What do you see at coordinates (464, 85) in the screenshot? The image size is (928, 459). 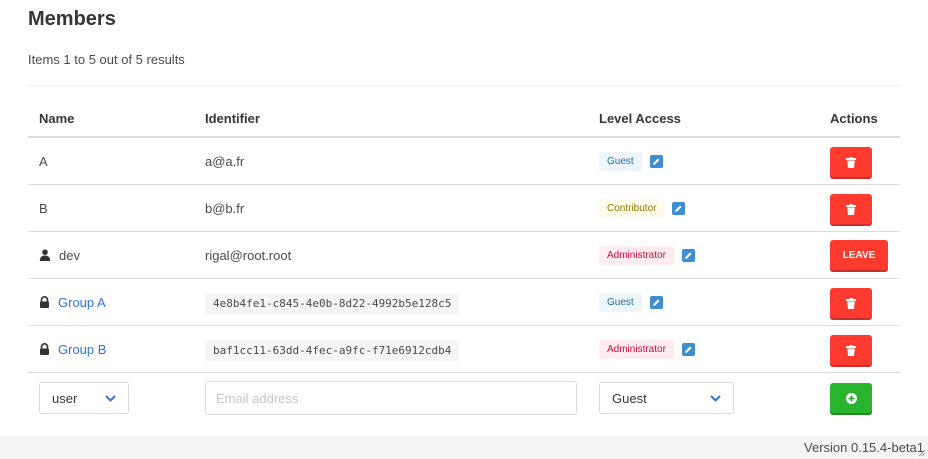 I see `divider` at bounding box center [464, 85].